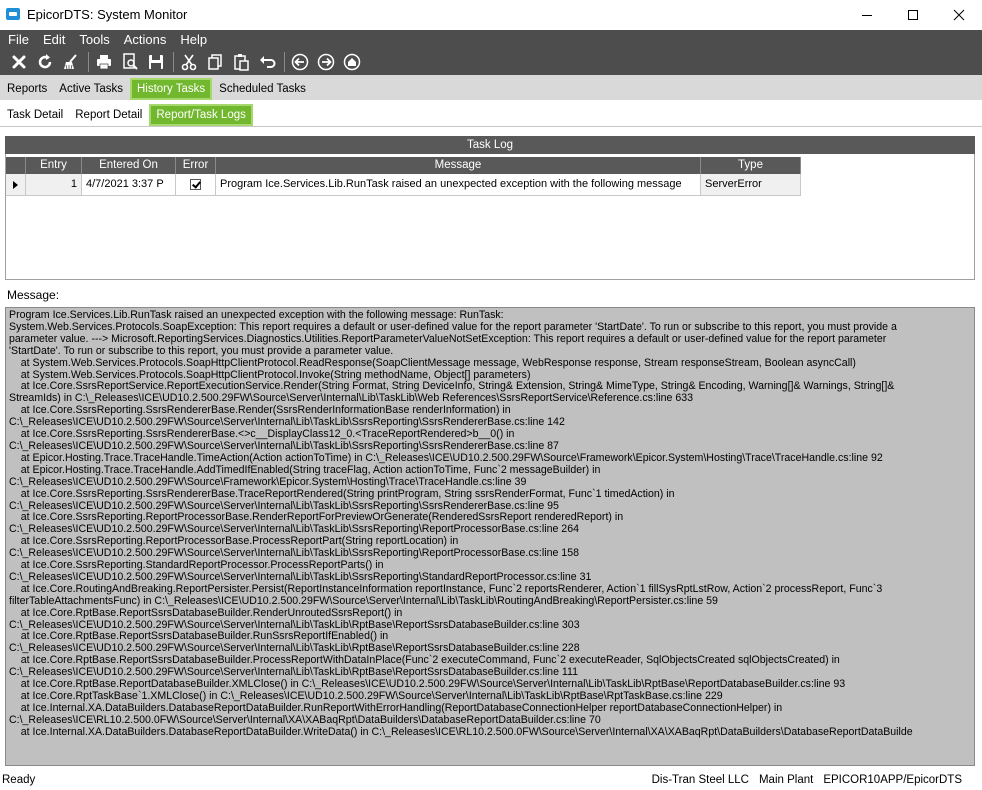 The image size is (982, 790). What do you see at coordinates (108, 115) in the screenshot?
I see `tab-report-detail: Report Detail` at bounding box center [108, 115].